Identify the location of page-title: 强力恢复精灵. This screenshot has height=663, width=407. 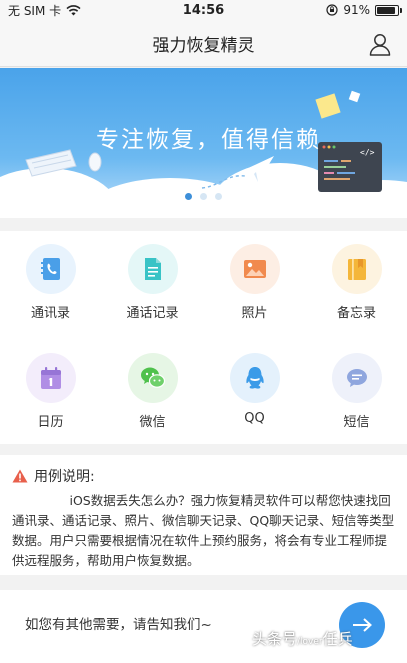
(203, 45).